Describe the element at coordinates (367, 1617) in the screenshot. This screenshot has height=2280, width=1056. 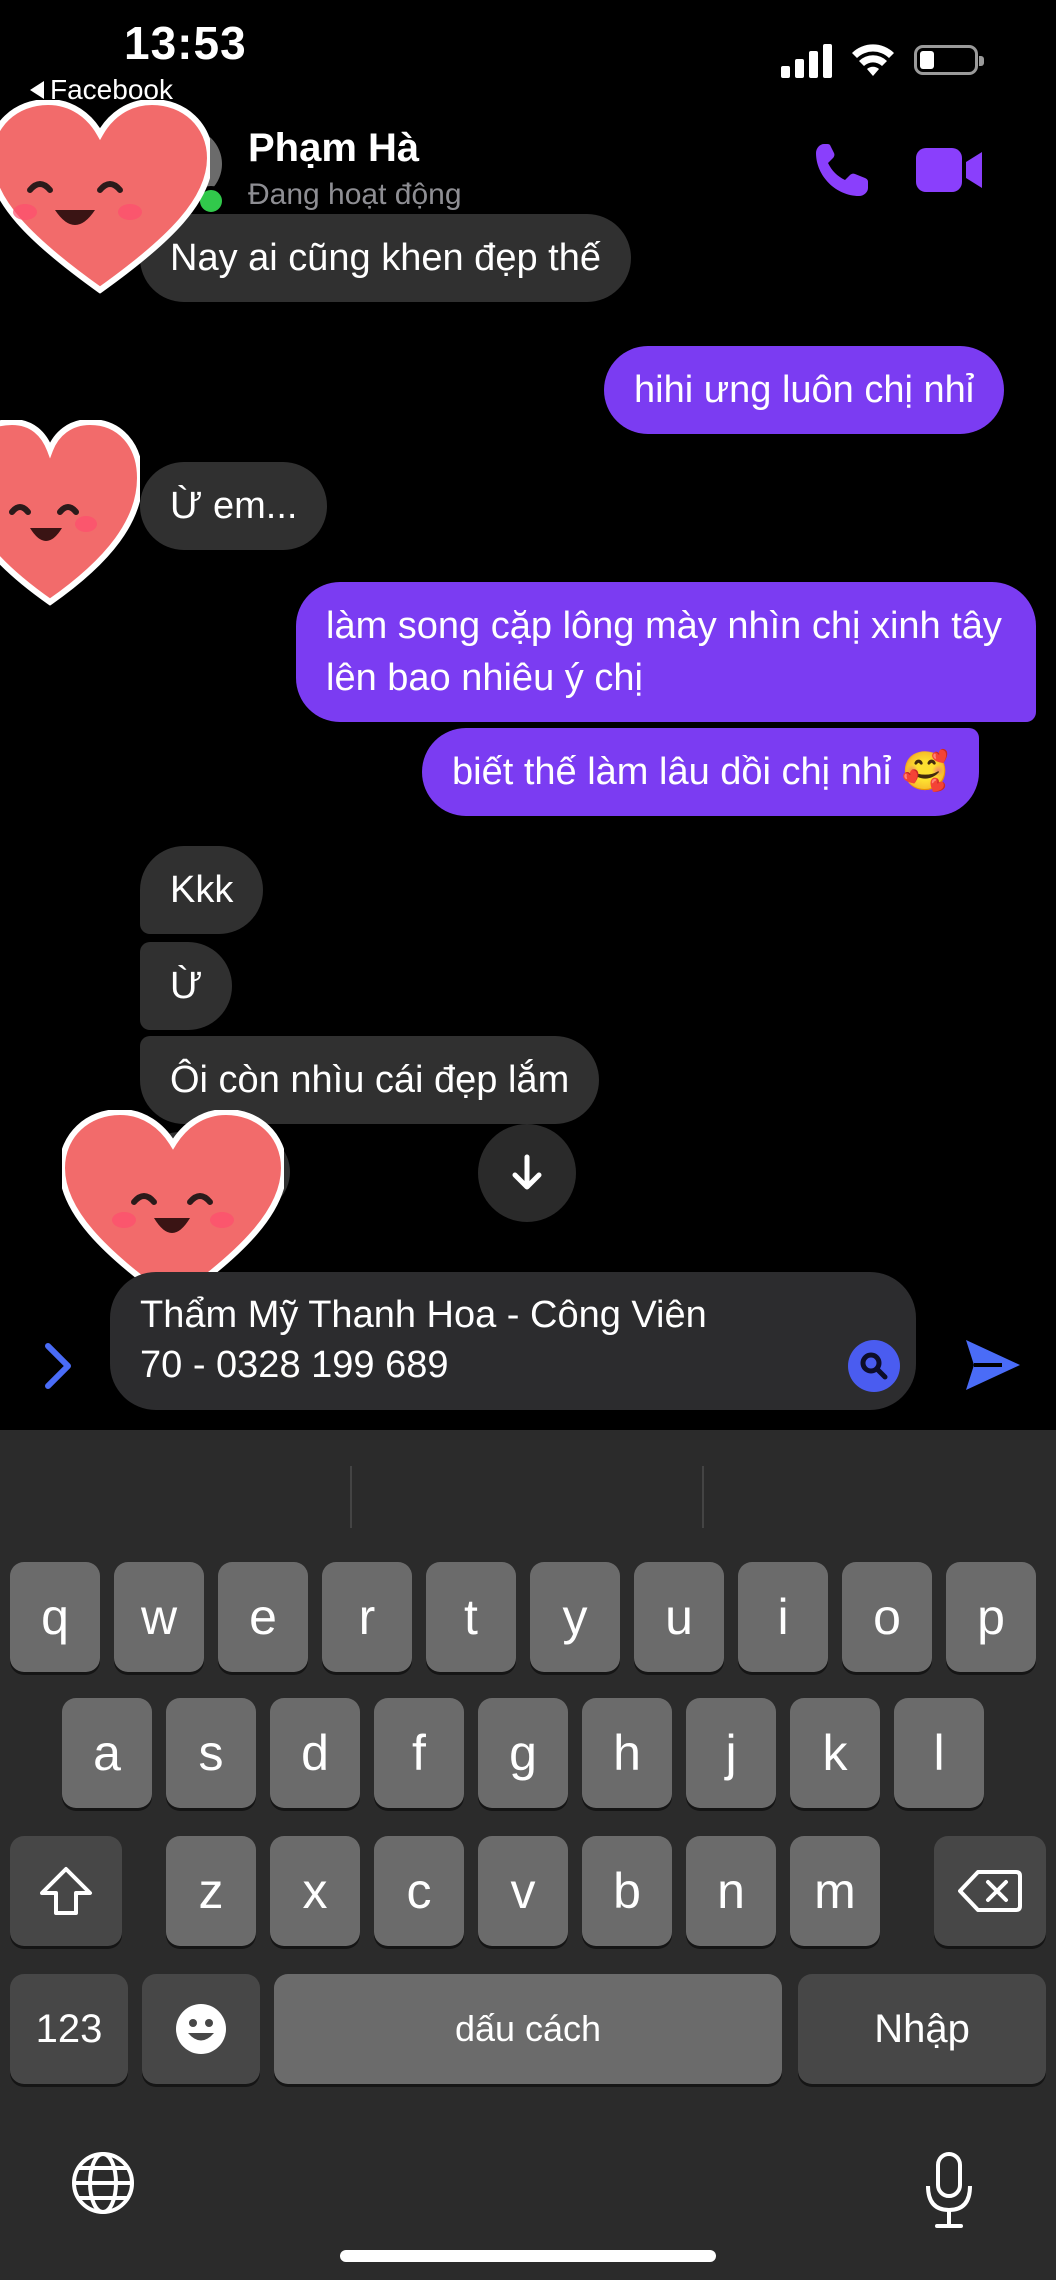
I see `key-r: r` at that location.